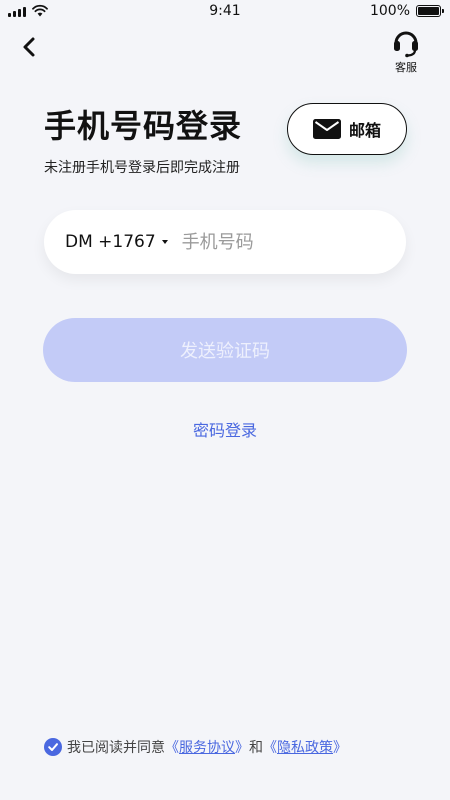 This screenshot has width=450, height=800. I want to click on caret-down-icon, so click(164, 242).